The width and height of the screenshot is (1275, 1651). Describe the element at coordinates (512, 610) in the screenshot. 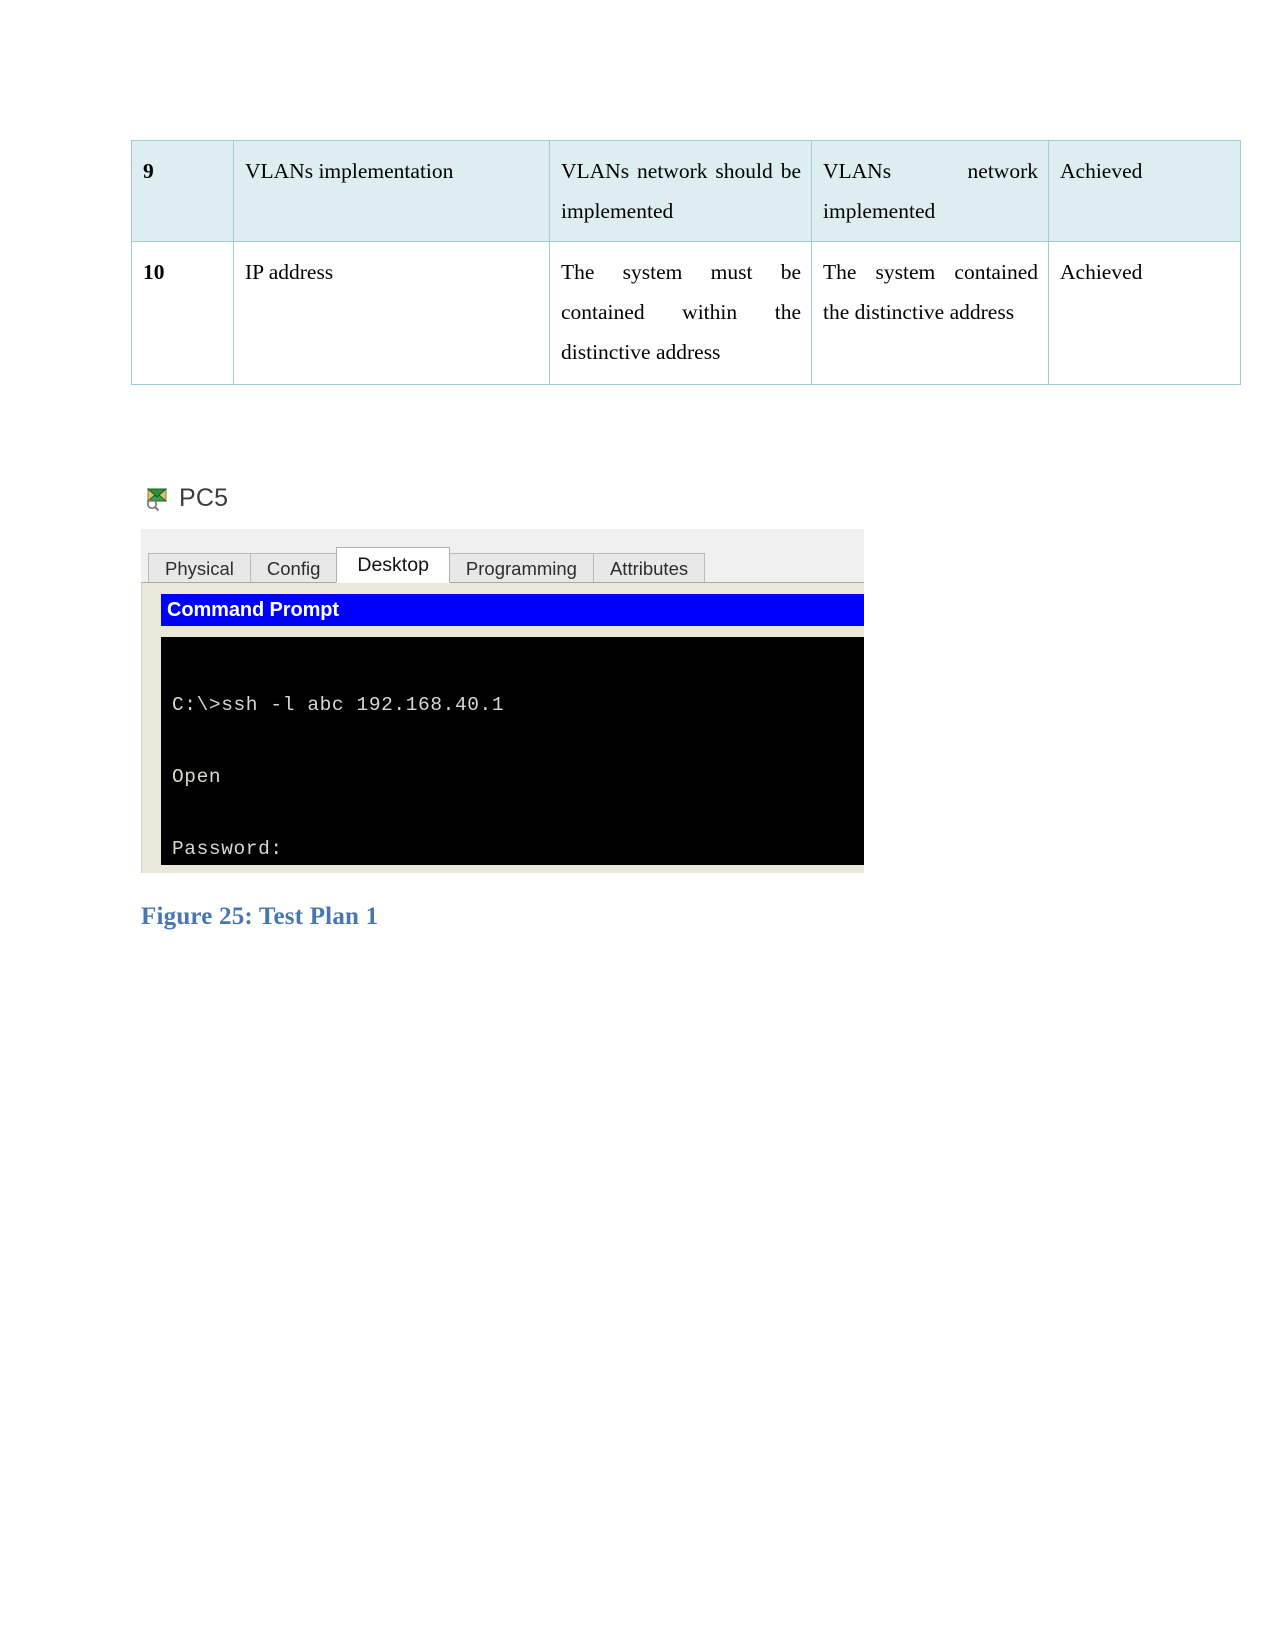

I see `command-prompt-titlebar: Command Prompt` at that location.